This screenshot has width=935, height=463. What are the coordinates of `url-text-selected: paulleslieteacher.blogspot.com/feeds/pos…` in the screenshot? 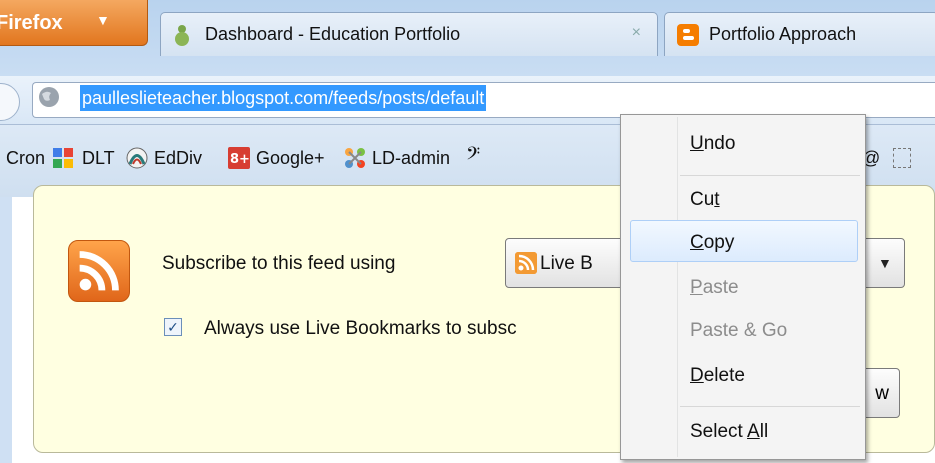 It's located at (283, 98).